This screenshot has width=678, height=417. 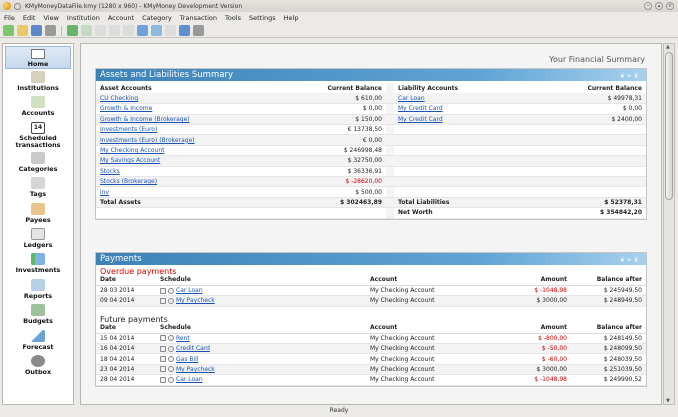 What do you see at coordinates (198, 30) in the screenshot?
I see `calculator-icon` at bounding box center [198, 30].